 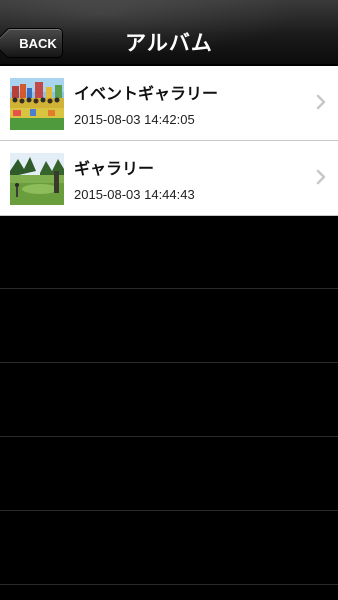 What do you see at coordinates (169, 43) in the screenshot?
I see `page-title: アルバム` at bounding box center [169, 43].